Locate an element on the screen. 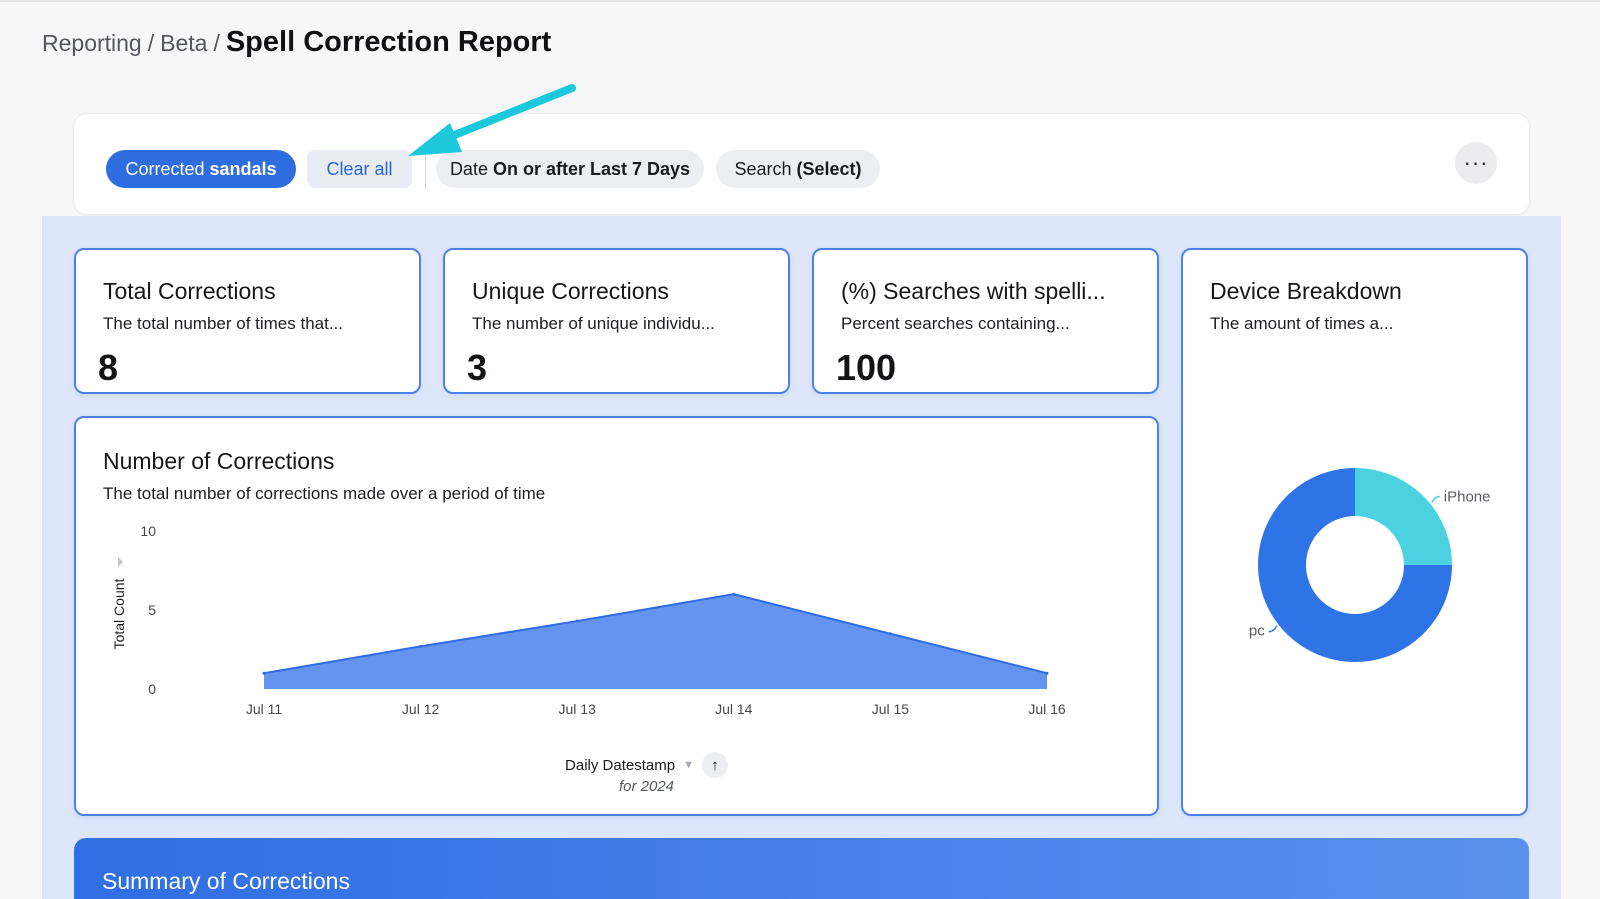 This screenshot has width=1600, height=899. chevron-down-icon: ▼ is located at coordinates (688, 765).